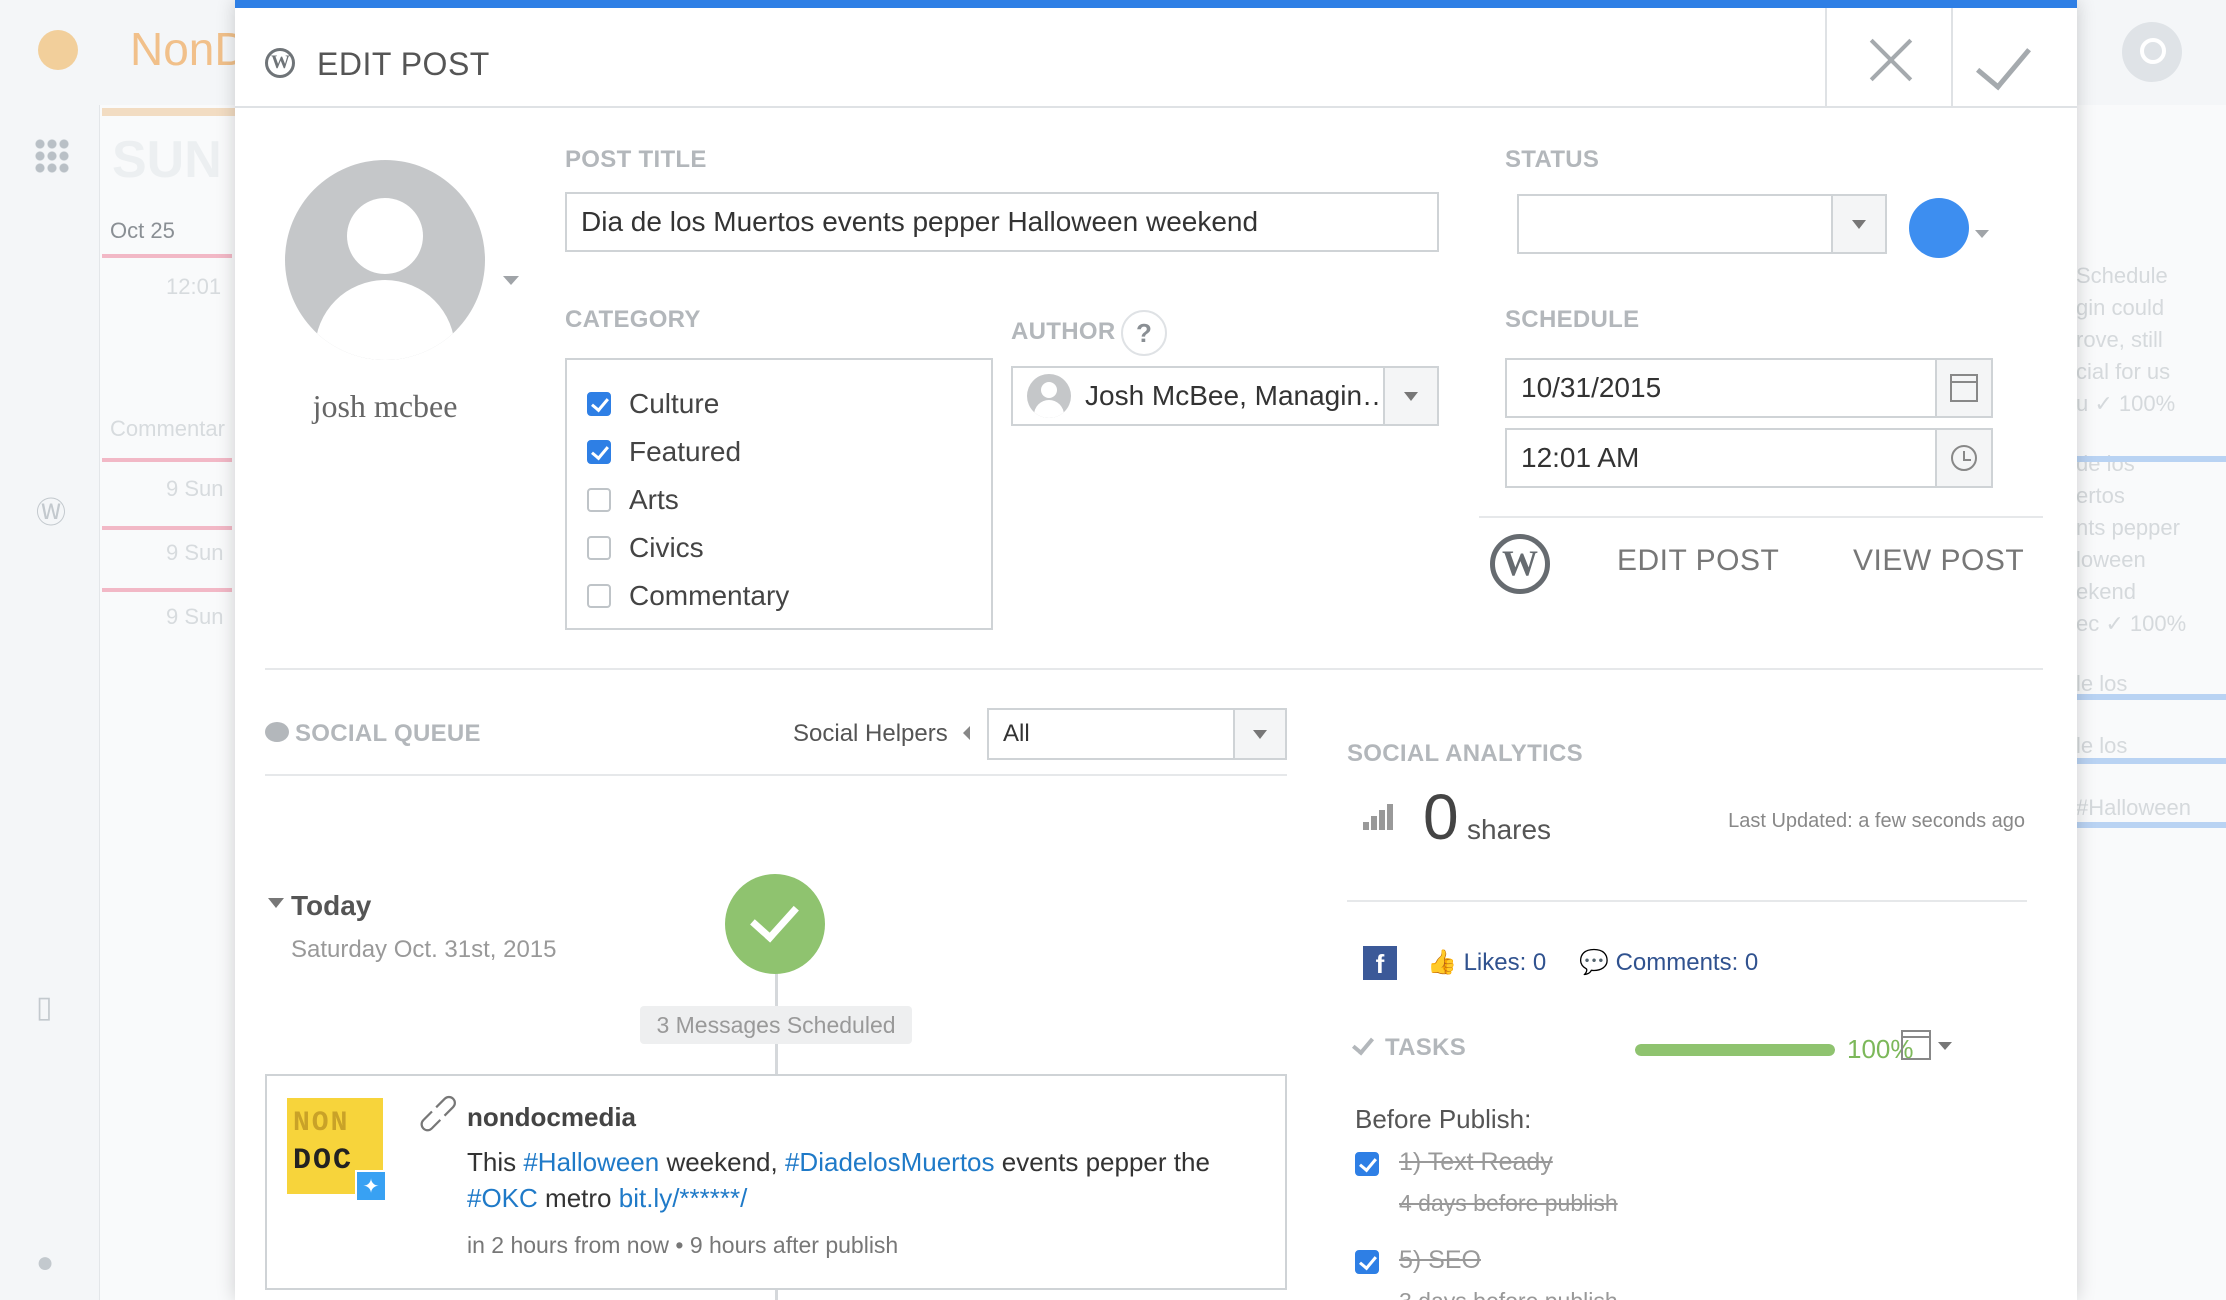 The height and width of the screenshot is (1300, 2226). What do you see at coordinates (1156, 58) in the screenshot?
I see `modal-header: EDIT POST` at bounding box center [1156, 58].